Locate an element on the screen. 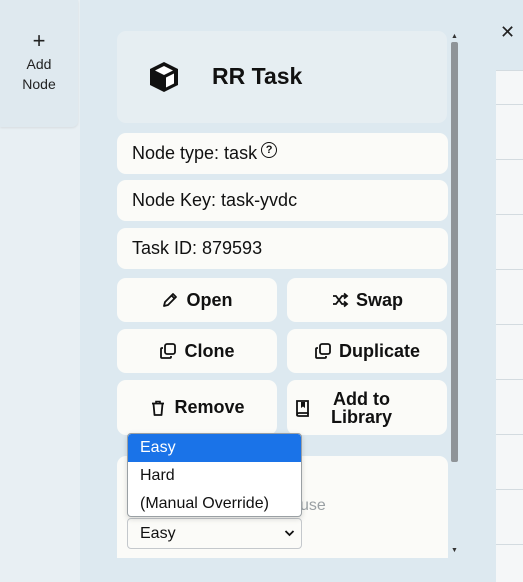 The image size is (523, 582). trash-icon is located at coordinates (158, 408).